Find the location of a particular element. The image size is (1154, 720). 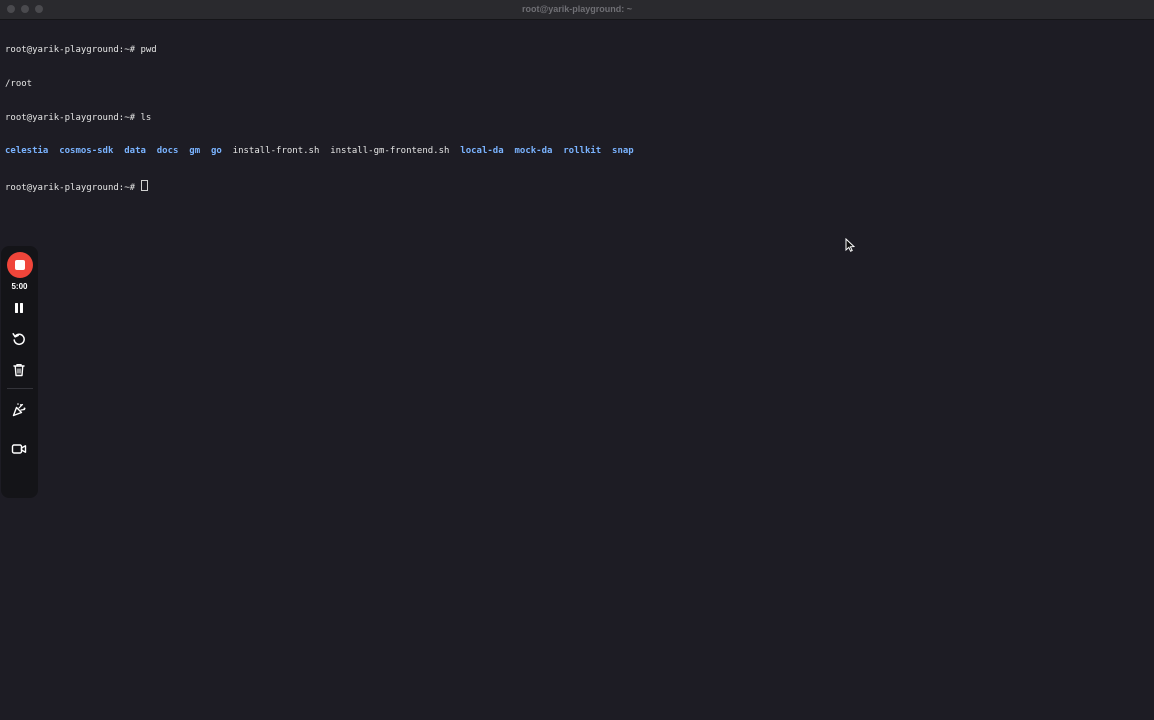

terminal-line: root@yarik-playground:~# is located at coordinates (579, 186).